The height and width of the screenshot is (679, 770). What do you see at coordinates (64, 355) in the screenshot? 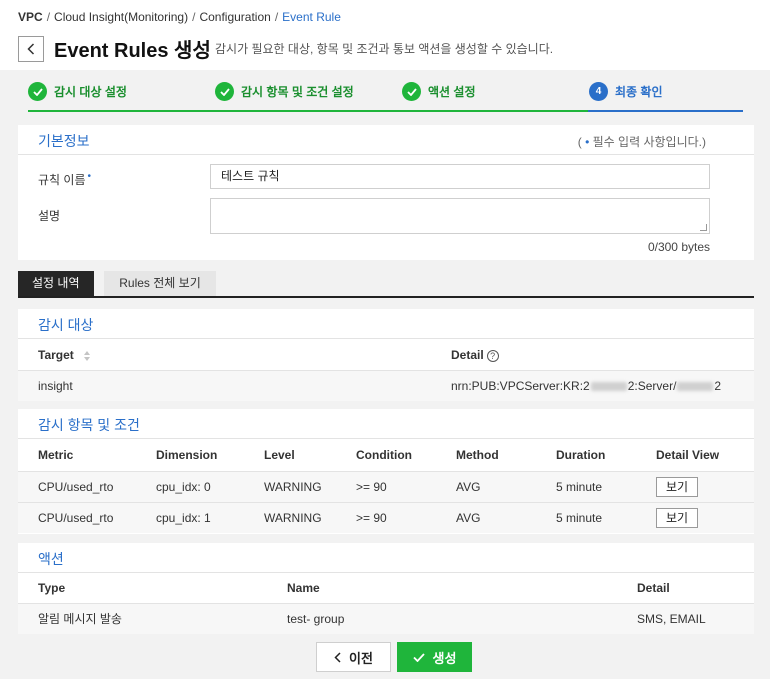
I see `target-column-header: Target` at bounding box center [64, 355].